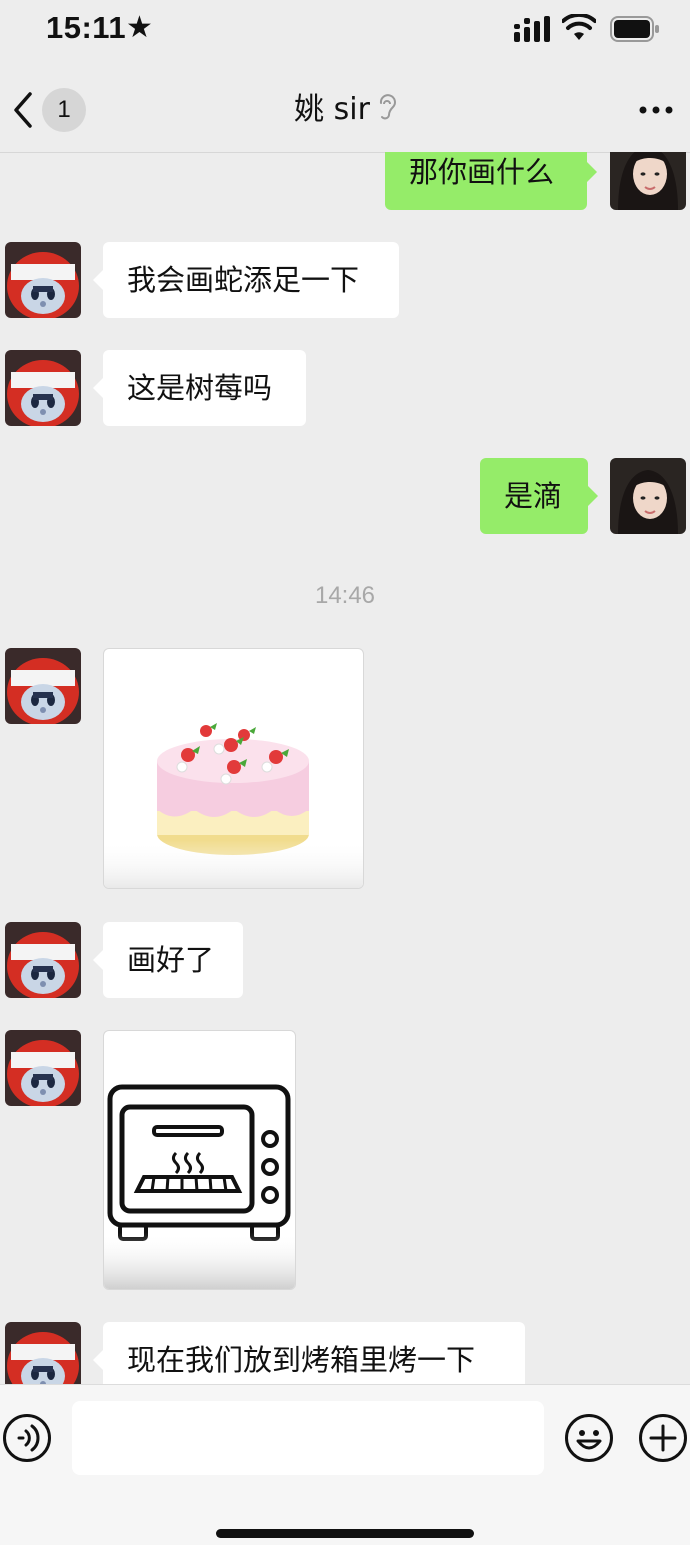  What do you see at coordinates (387, 107) in the screenshot?
I see `ear-icon` at bounding box center [387, 107].